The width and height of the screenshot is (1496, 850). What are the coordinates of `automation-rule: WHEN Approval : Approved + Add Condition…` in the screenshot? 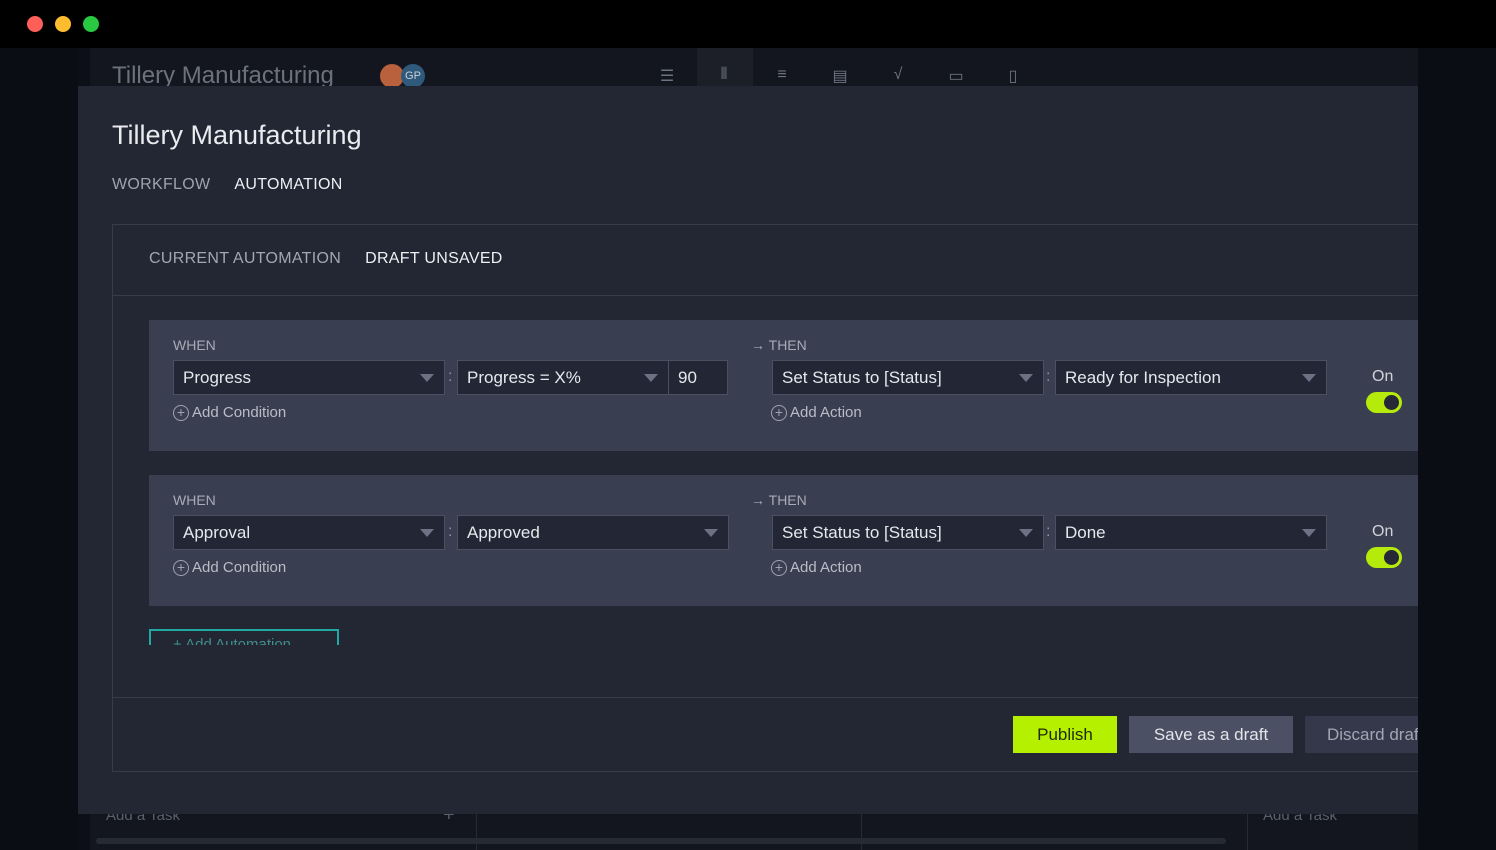 It's located at (794, 540).